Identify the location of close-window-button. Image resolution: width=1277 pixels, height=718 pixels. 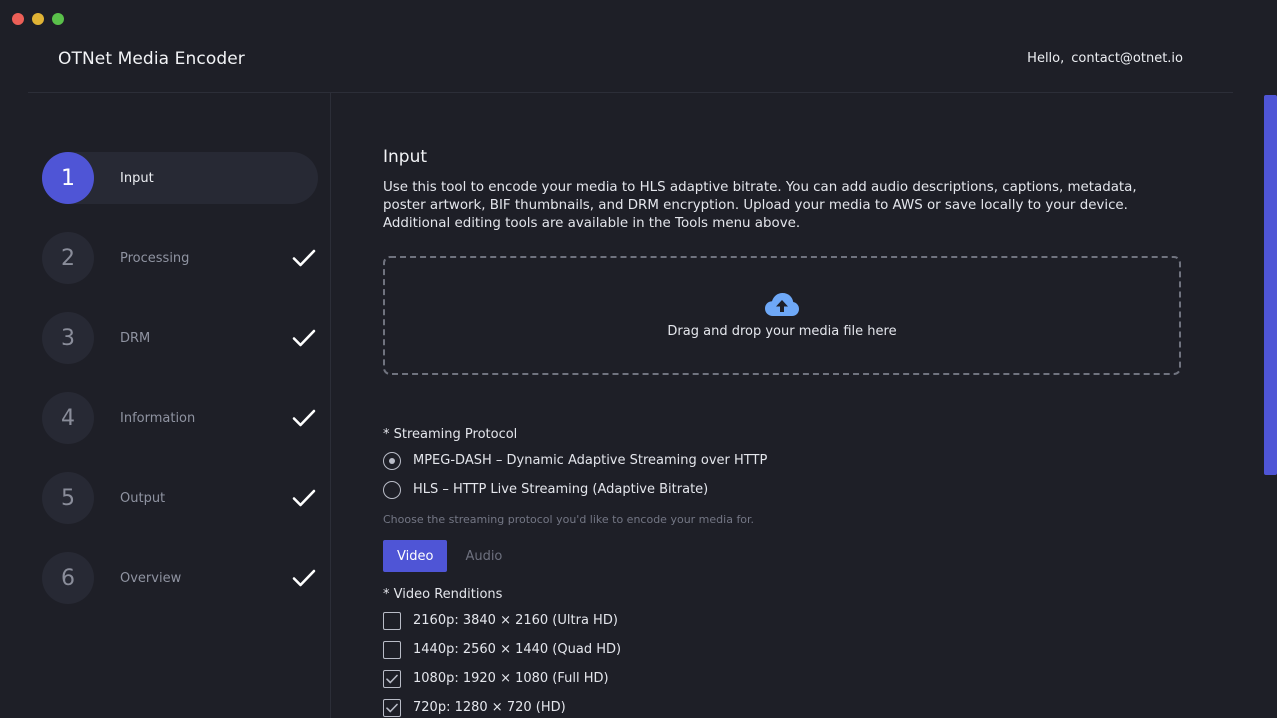
(18, 19).